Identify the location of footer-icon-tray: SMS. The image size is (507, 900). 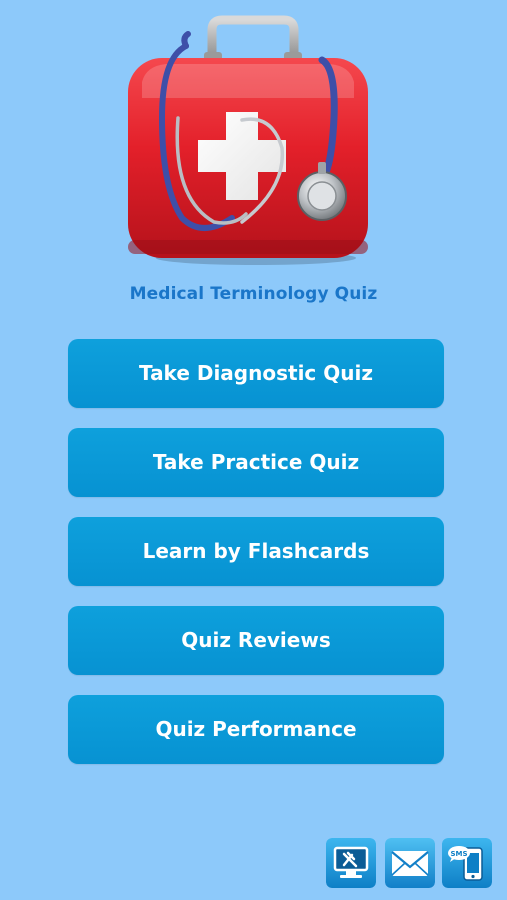
(411, 864).